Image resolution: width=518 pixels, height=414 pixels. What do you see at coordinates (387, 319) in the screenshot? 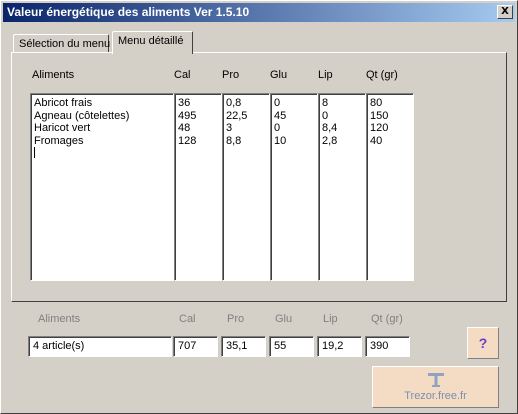
I see `totals-header-qt: Qt (gr)` at bounding box center [387, 319].